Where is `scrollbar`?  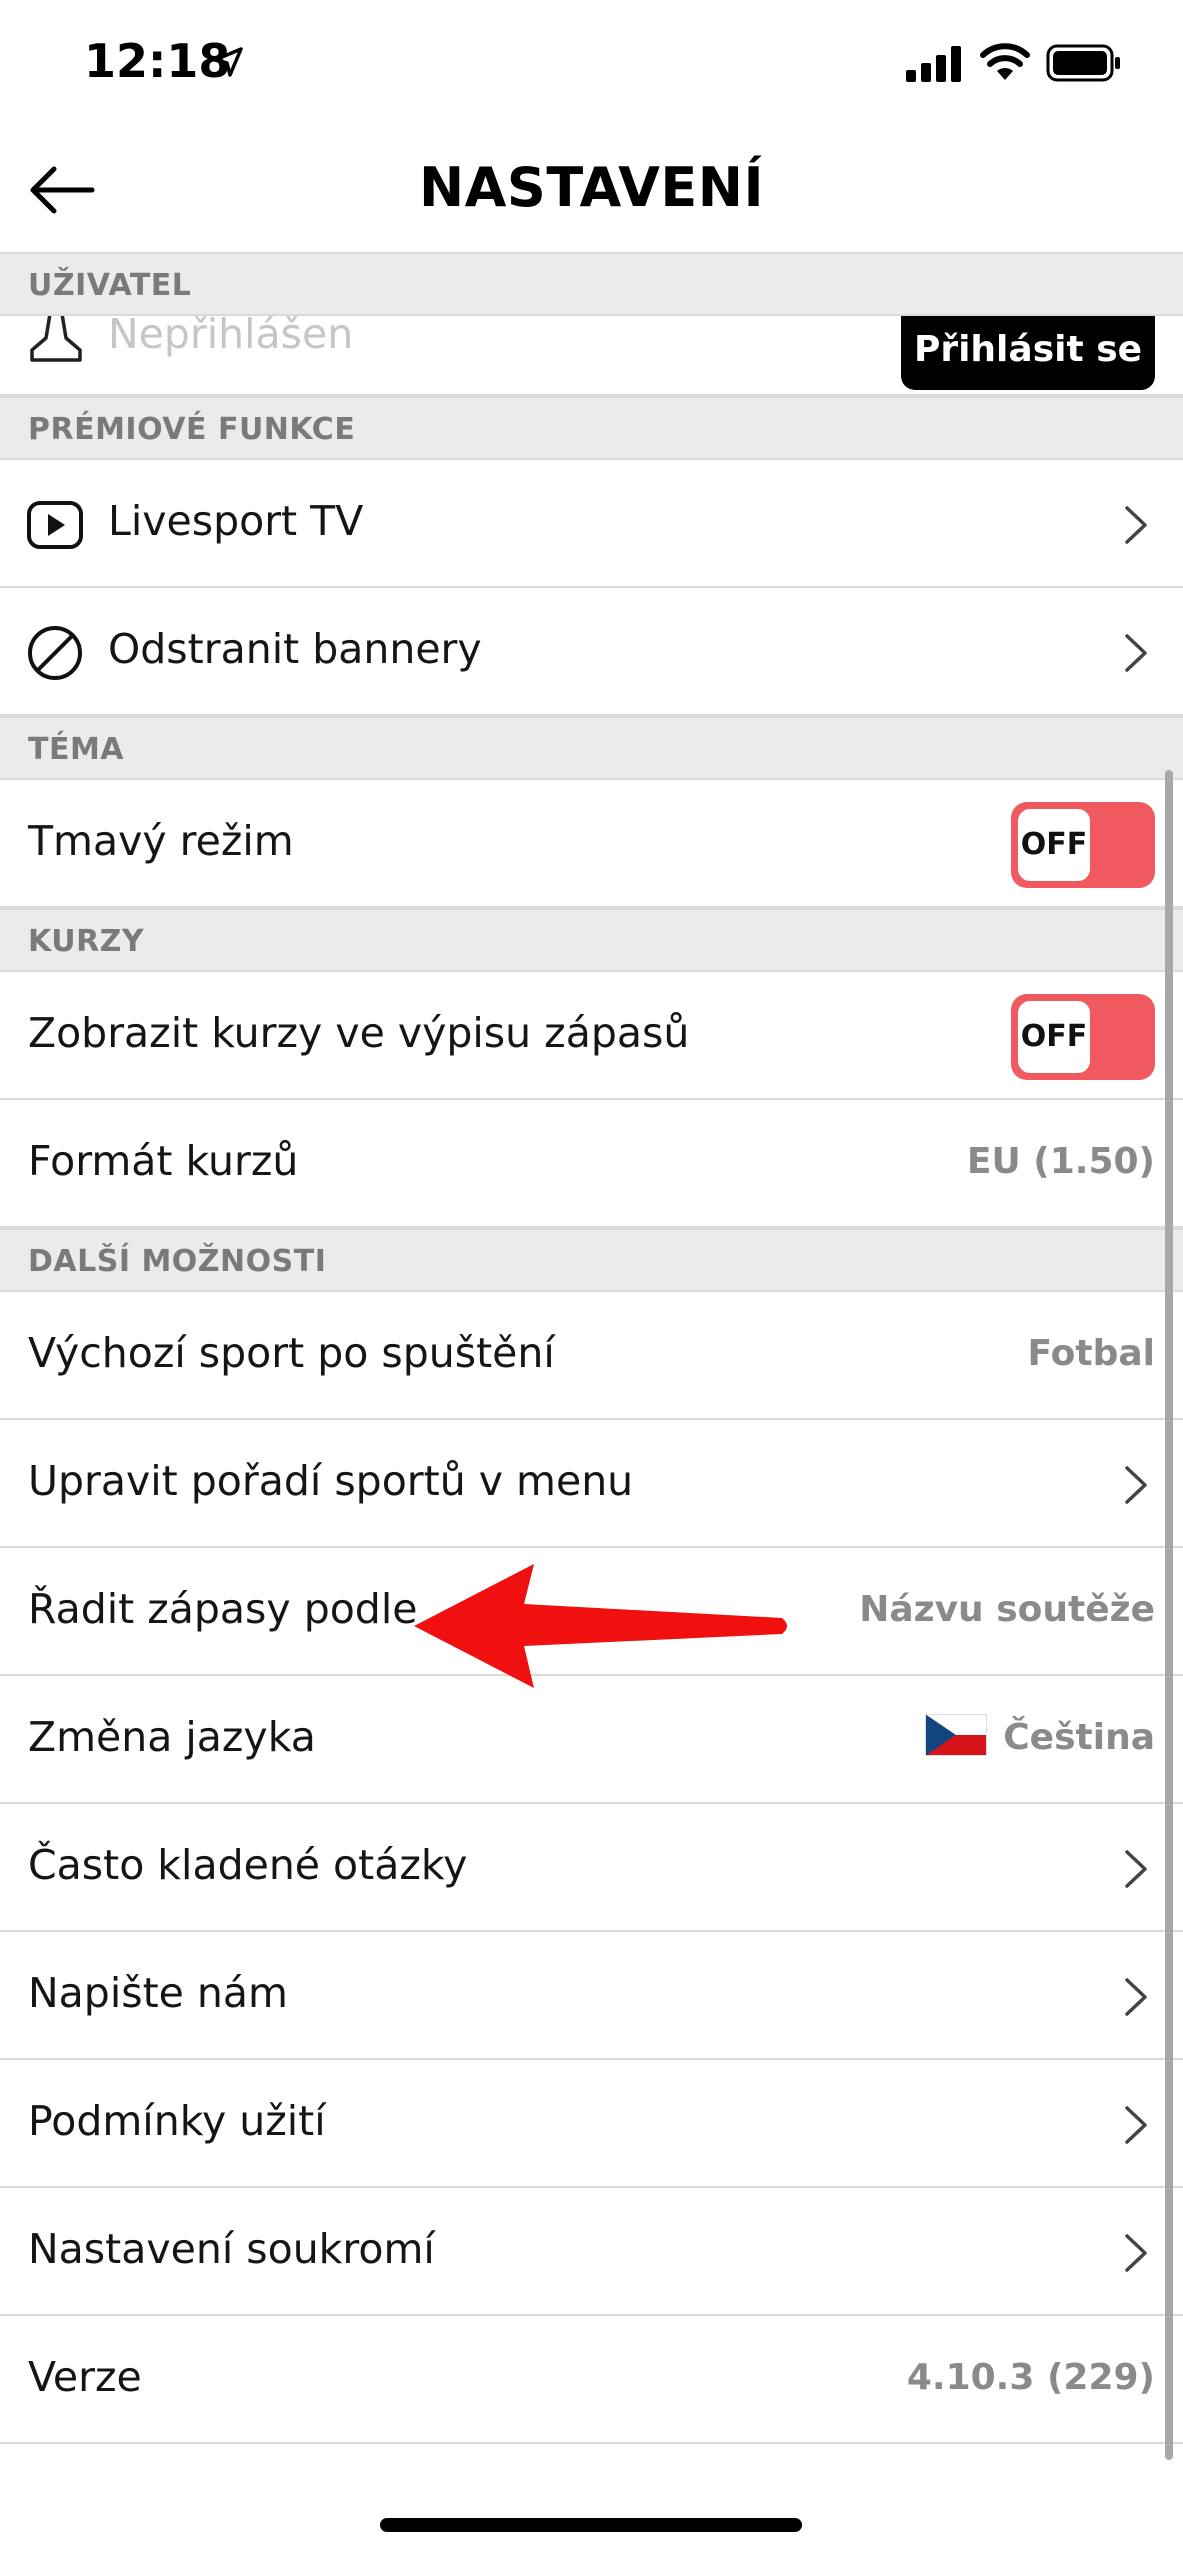
scrollbar is located at coordinates (1169, 1615).